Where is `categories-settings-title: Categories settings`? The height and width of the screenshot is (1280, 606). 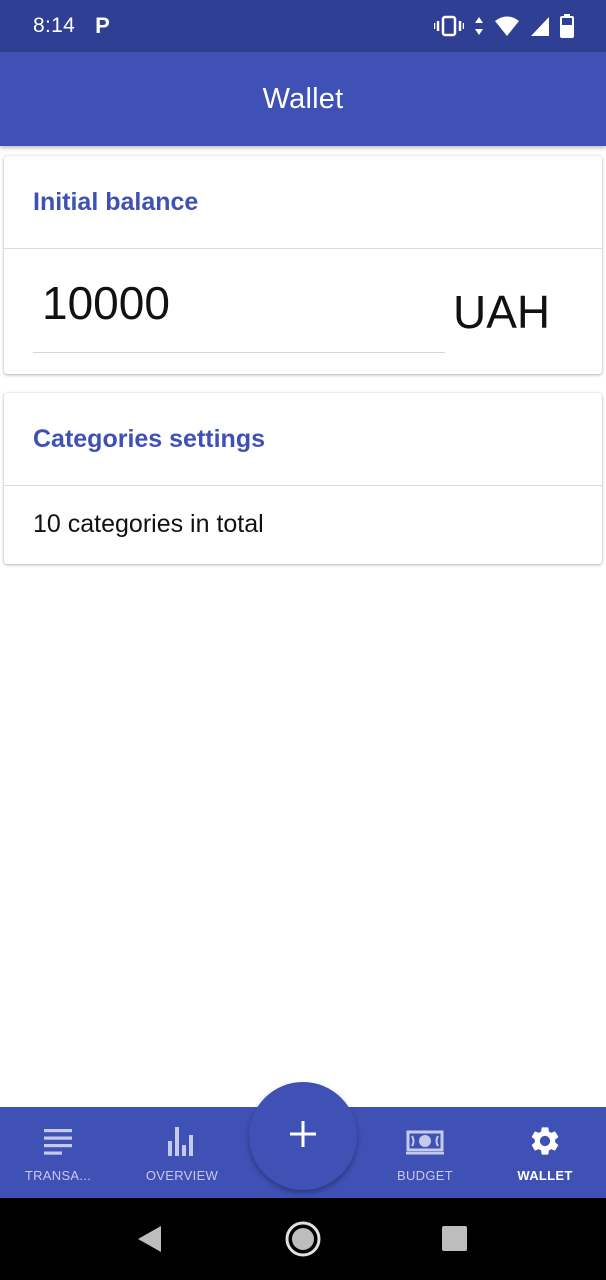
categories-settings-title: Categories settings is located at coordinates (149, 438).